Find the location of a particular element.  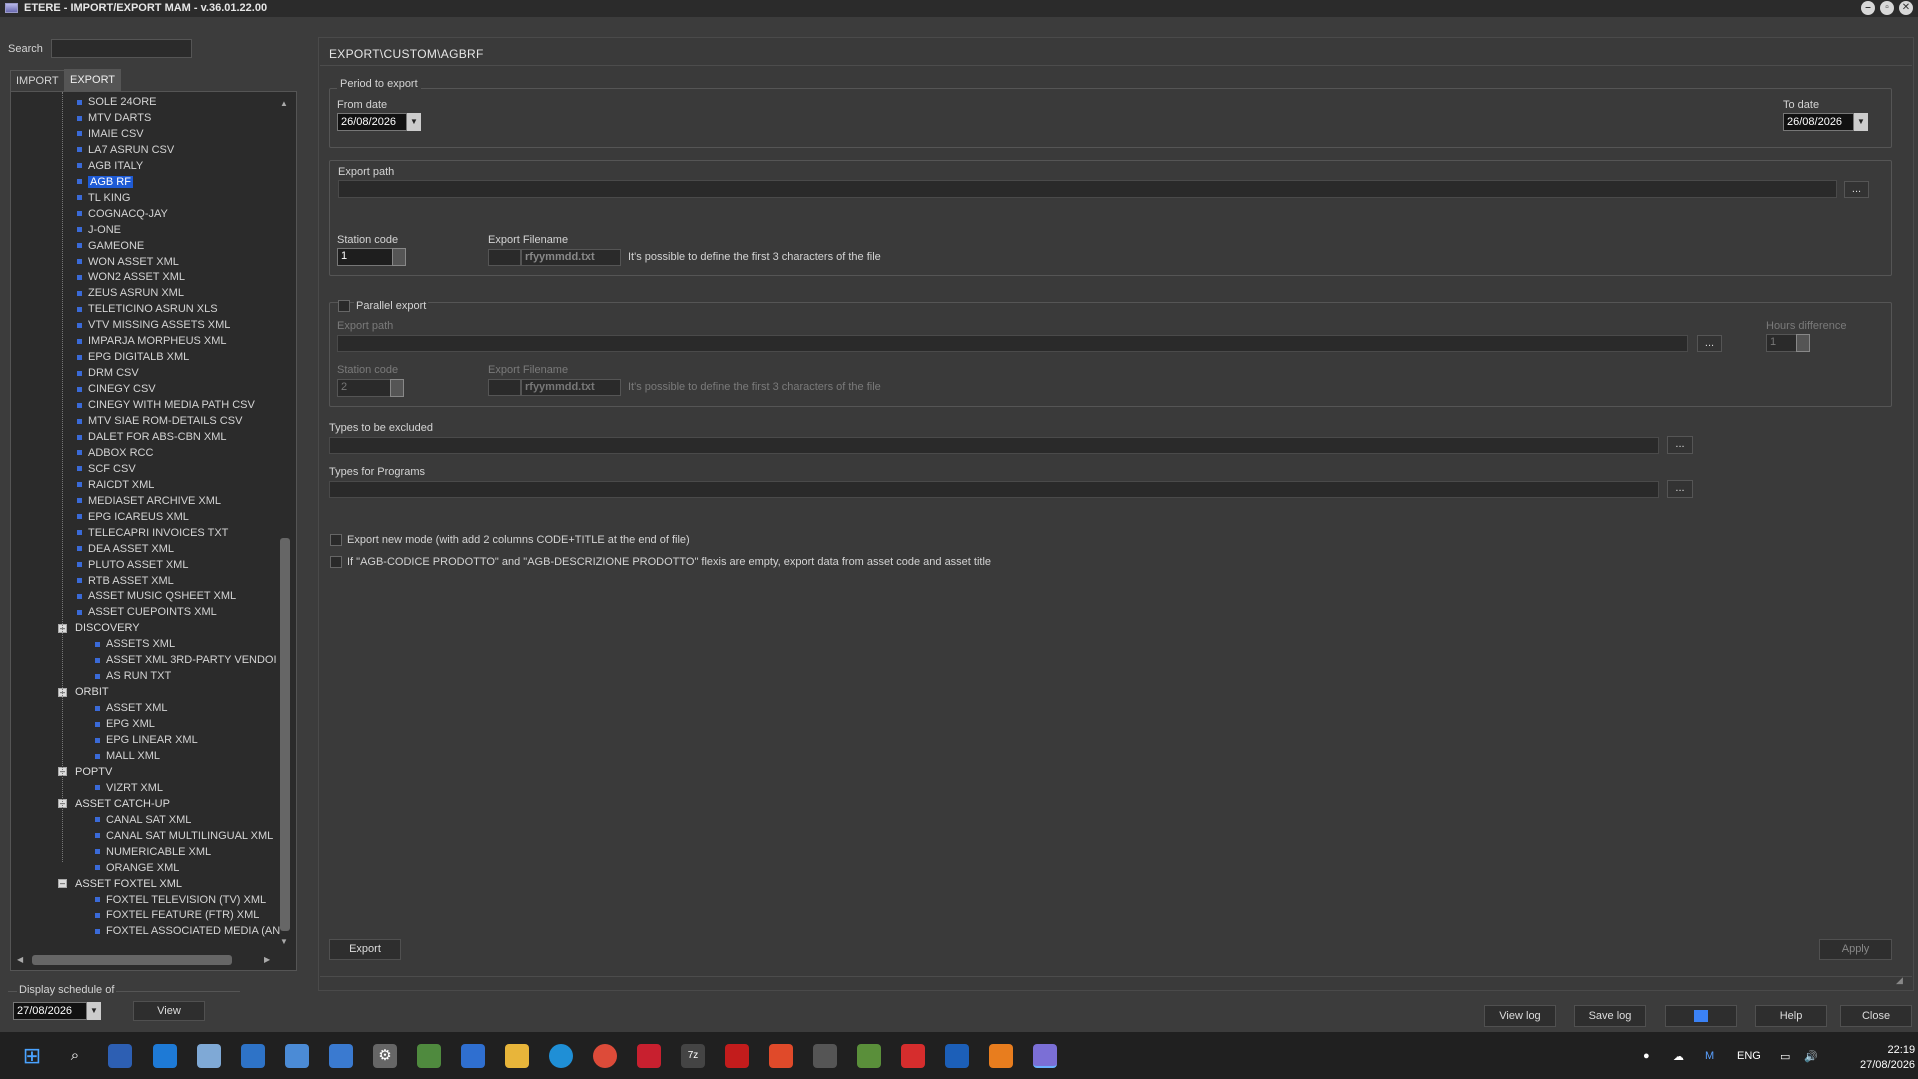

tray-m-icon: M is located at coordinates (1709, 1056).